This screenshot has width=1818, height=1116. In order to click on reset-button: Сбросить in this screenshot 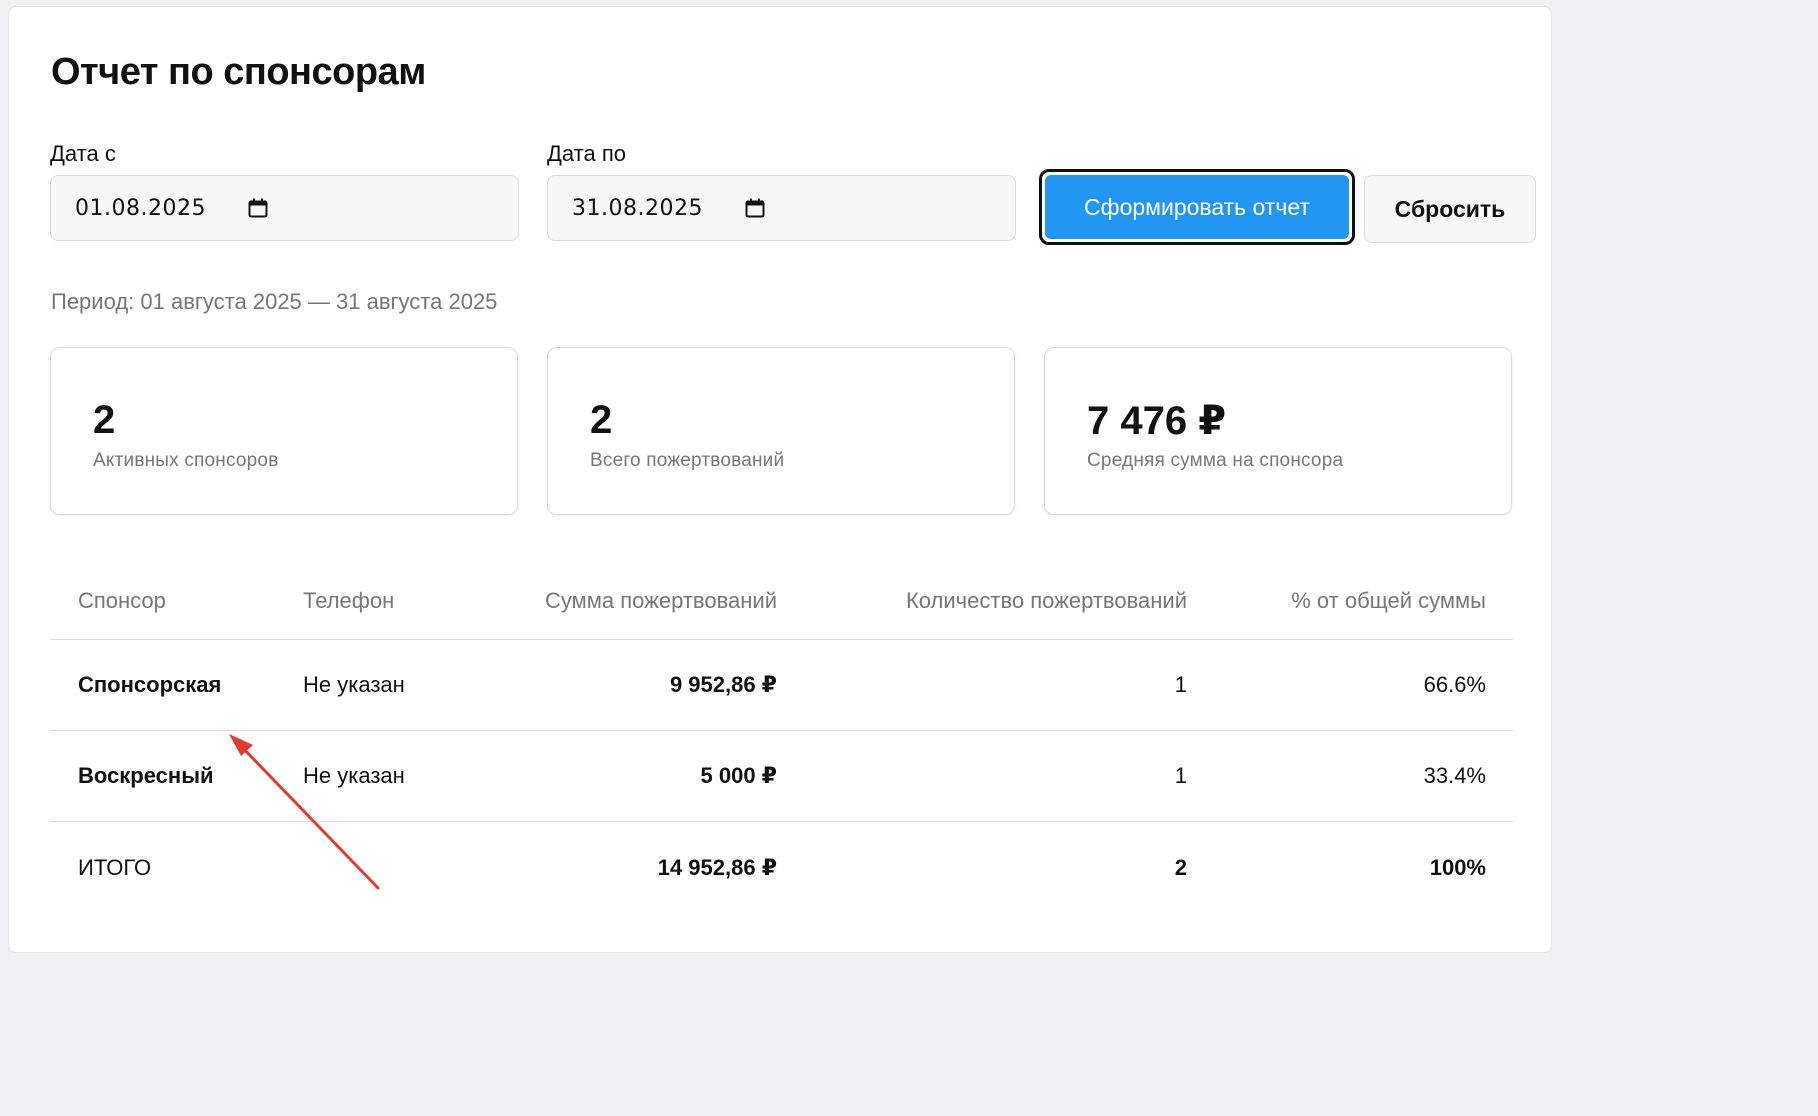, I will do `click(1450, 209)`.